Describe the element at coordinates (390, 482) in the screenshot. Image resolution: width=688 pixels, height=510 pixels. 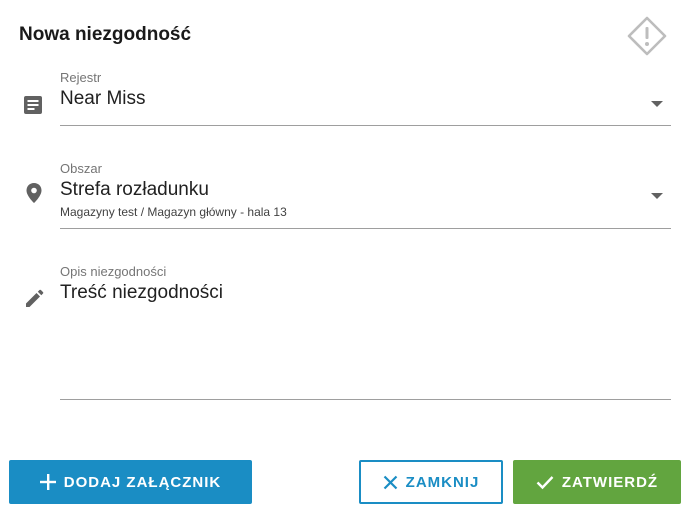
I see `close-icon` at that location.